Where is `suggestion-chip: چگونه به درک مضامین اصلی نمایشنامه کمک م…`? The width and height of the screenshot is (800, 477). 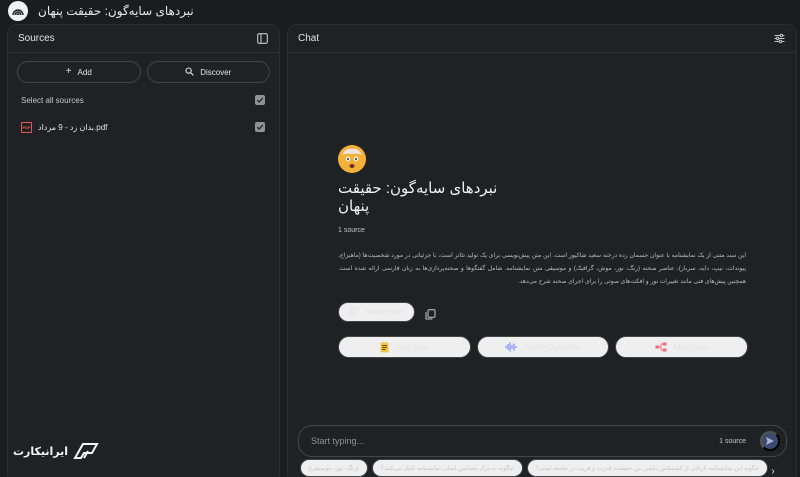 suggestion-chip: چگونه به درک مضامین اصلی نمایشنامه کمک م… is located at coordinates (447, 468).